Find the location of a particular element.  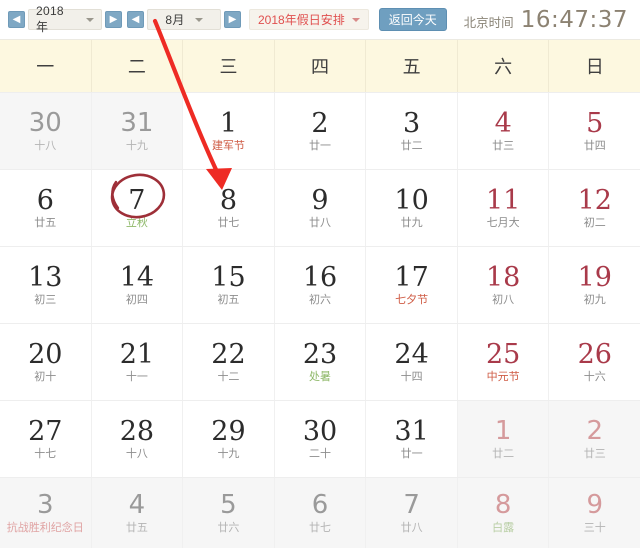

day-number: 15 is located at coordinates (228, 277).